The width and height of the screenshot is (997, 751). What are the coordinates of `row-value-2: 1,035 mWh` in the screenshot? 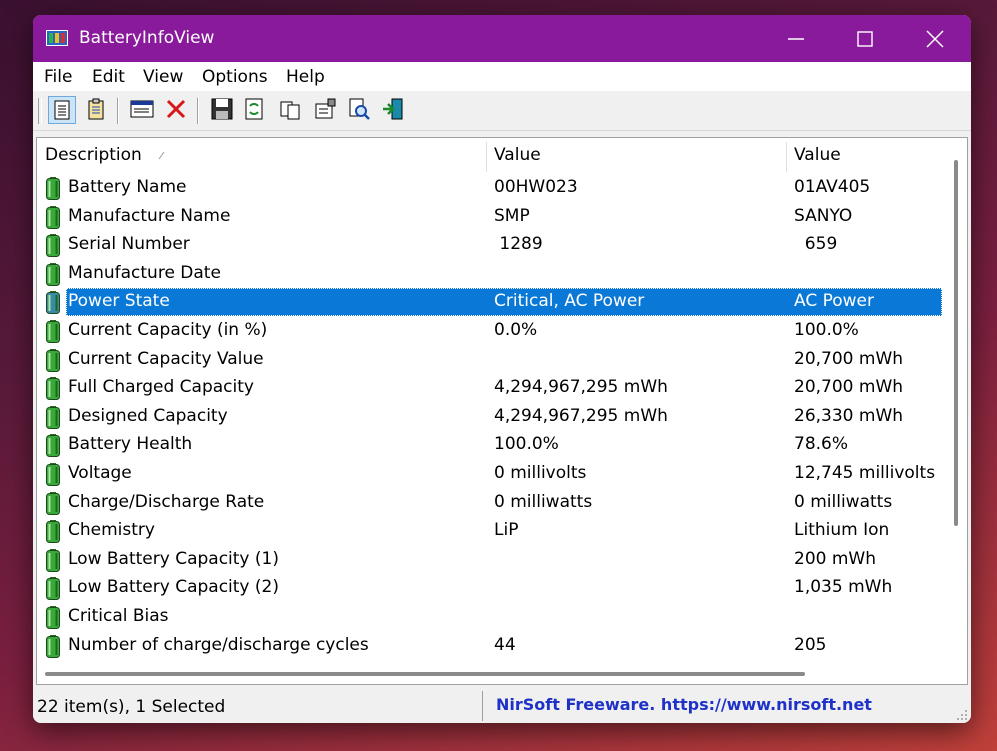 It's located at (843, 587).